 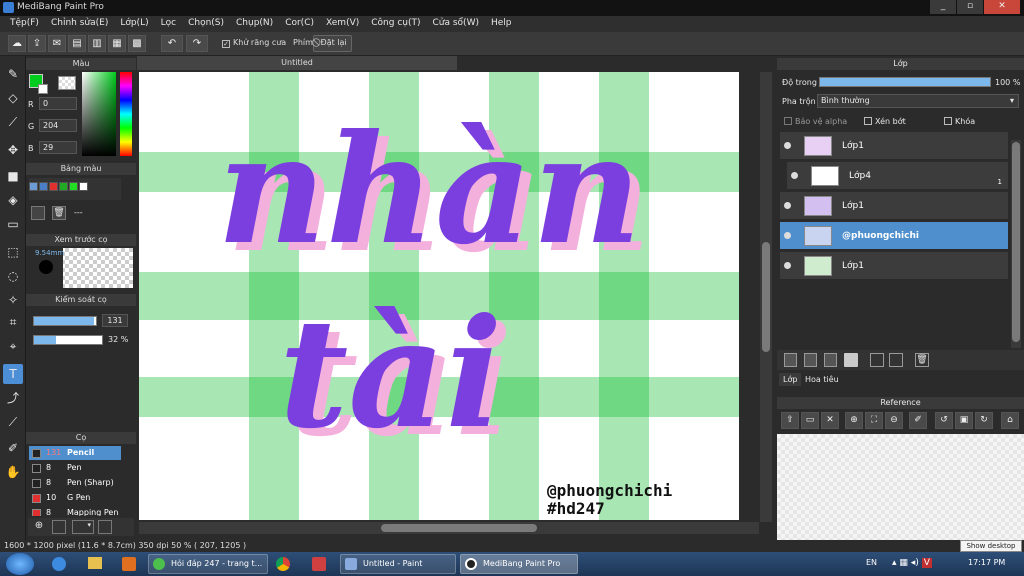 I want to click on pin-icon: ⌂, so click(x=1010, y=420).